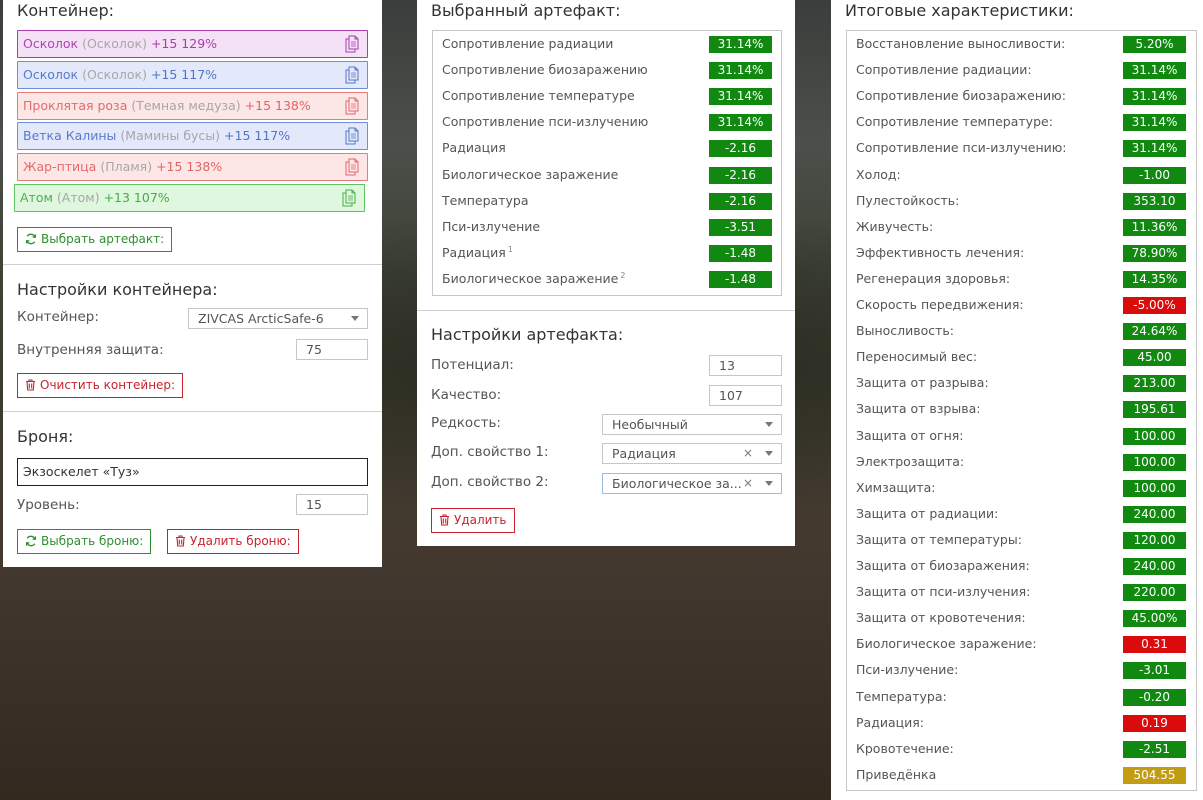  I want to click on stat-row: Электрозащита: 100.00, so click(1021, 462).